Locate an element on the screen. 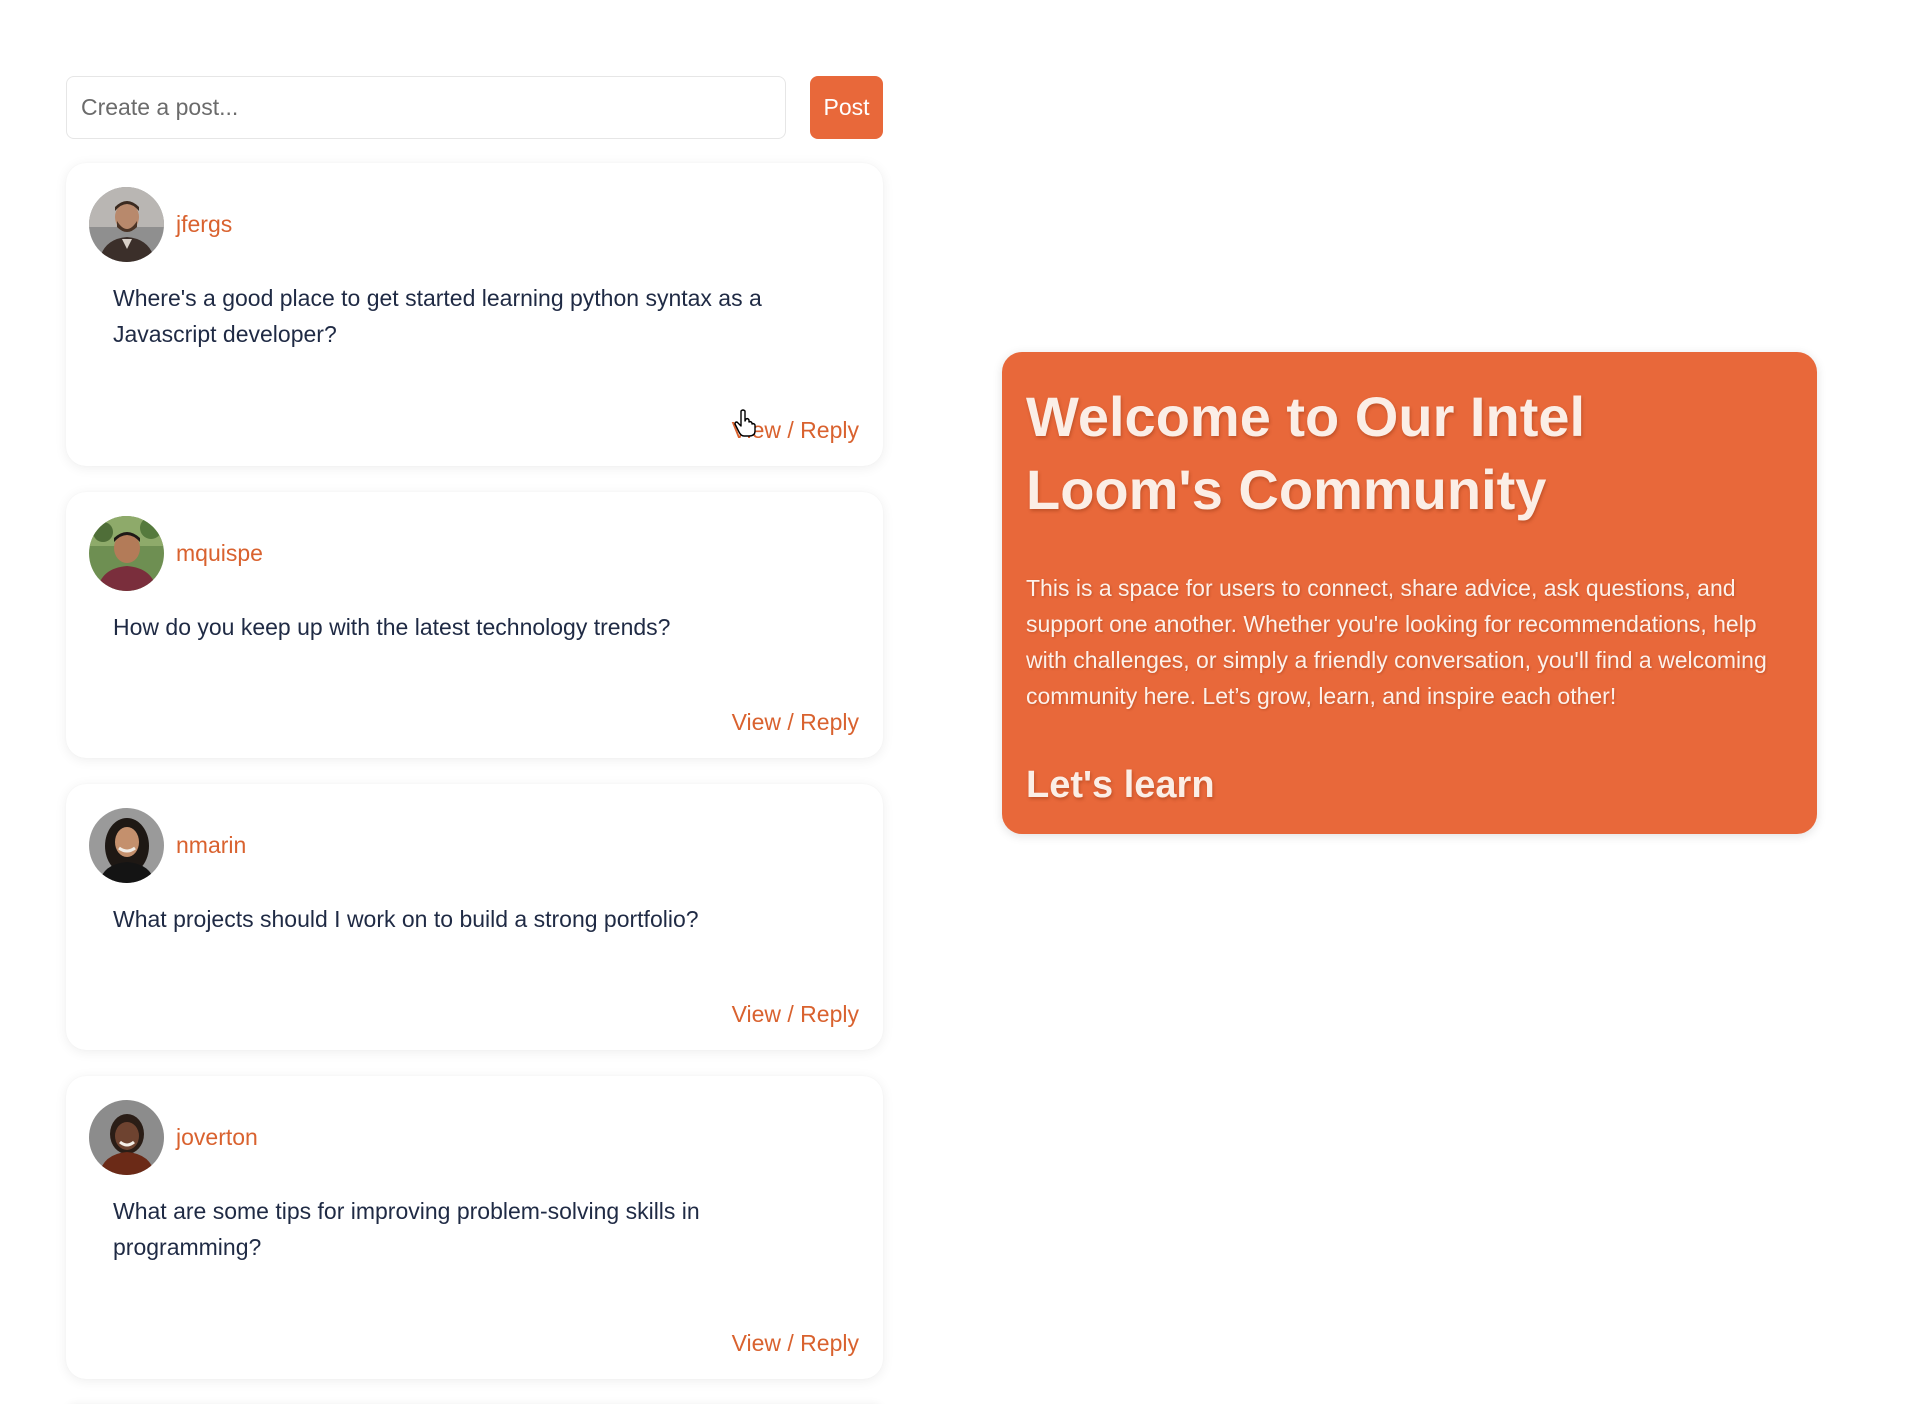 The image size is (1918, 1404). post-author: mquispe is located at coordinates (176, 553).